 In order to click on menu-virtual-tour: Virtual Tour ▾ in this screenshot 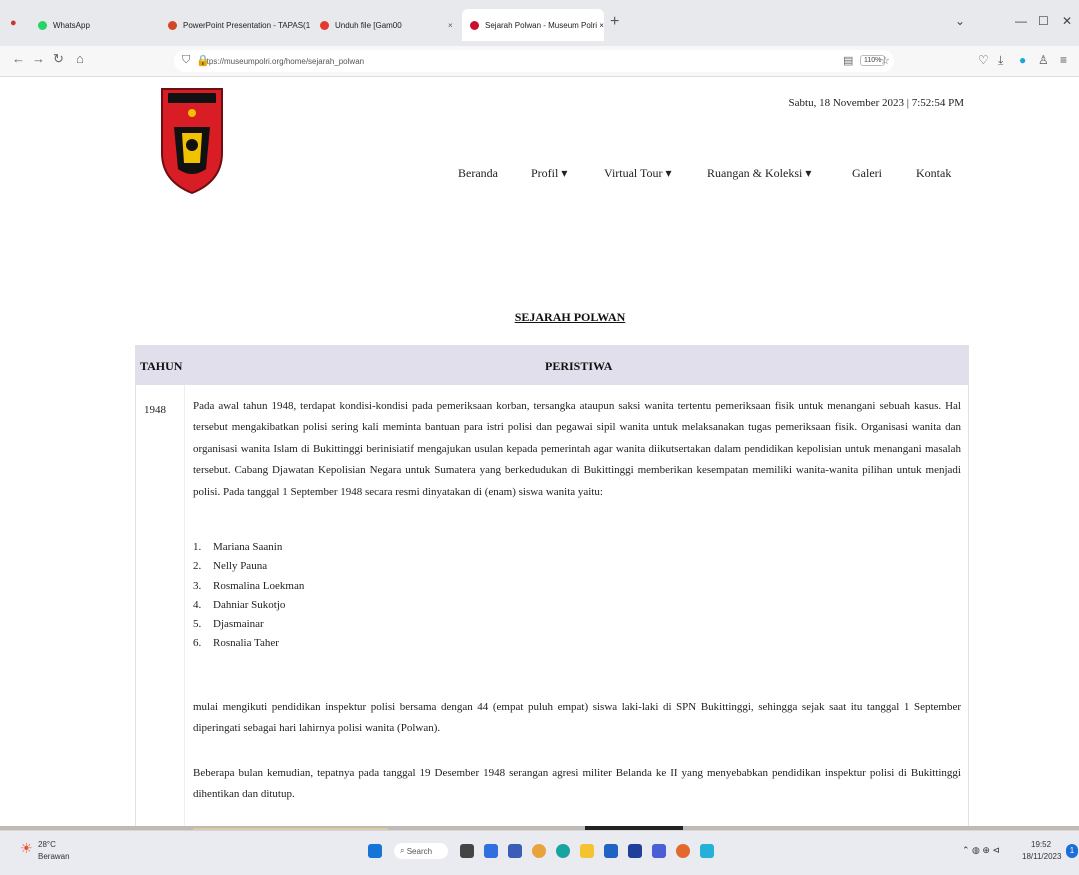, I will do `click(638, 173)`.